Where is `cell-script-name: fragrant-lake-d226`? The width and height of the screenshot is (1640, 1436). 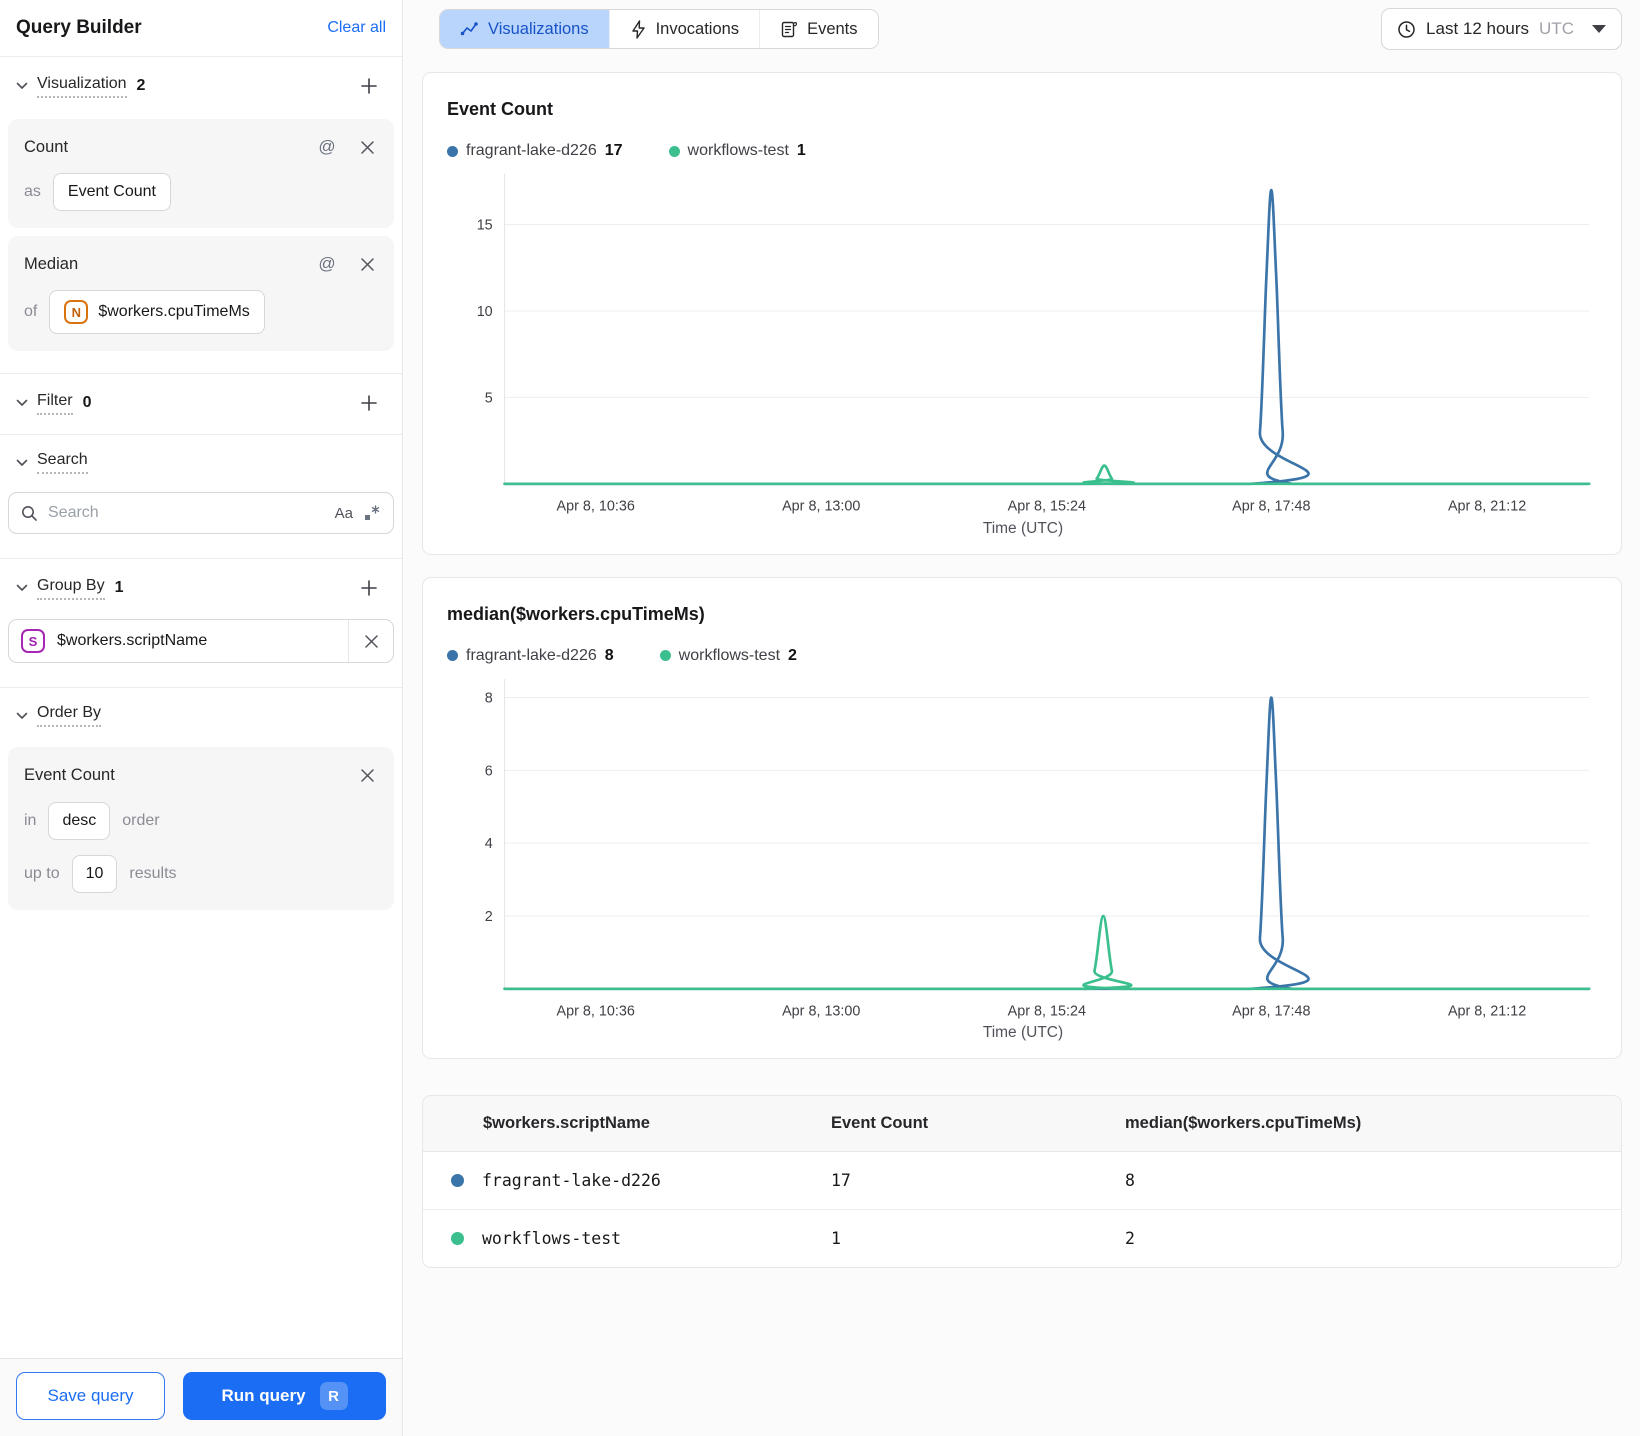
cell-script-name: fragrant-lake-d226 is located at coordinates (627, 1180).